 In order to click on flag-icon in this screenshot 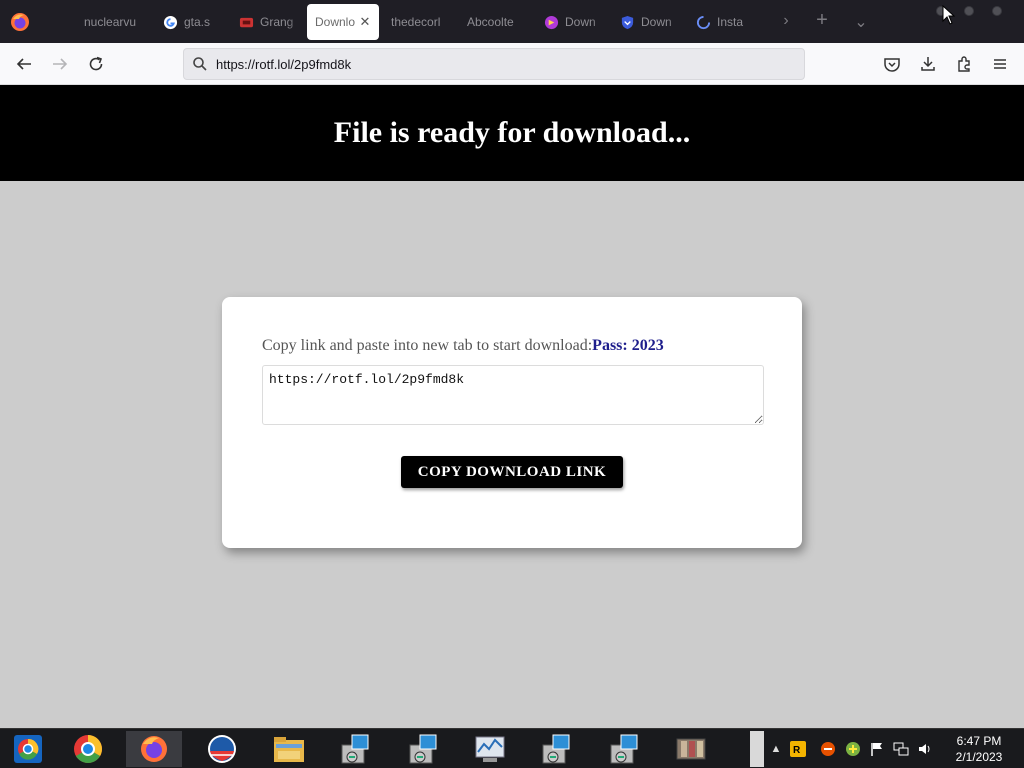, I will do `click(877, 749)`.